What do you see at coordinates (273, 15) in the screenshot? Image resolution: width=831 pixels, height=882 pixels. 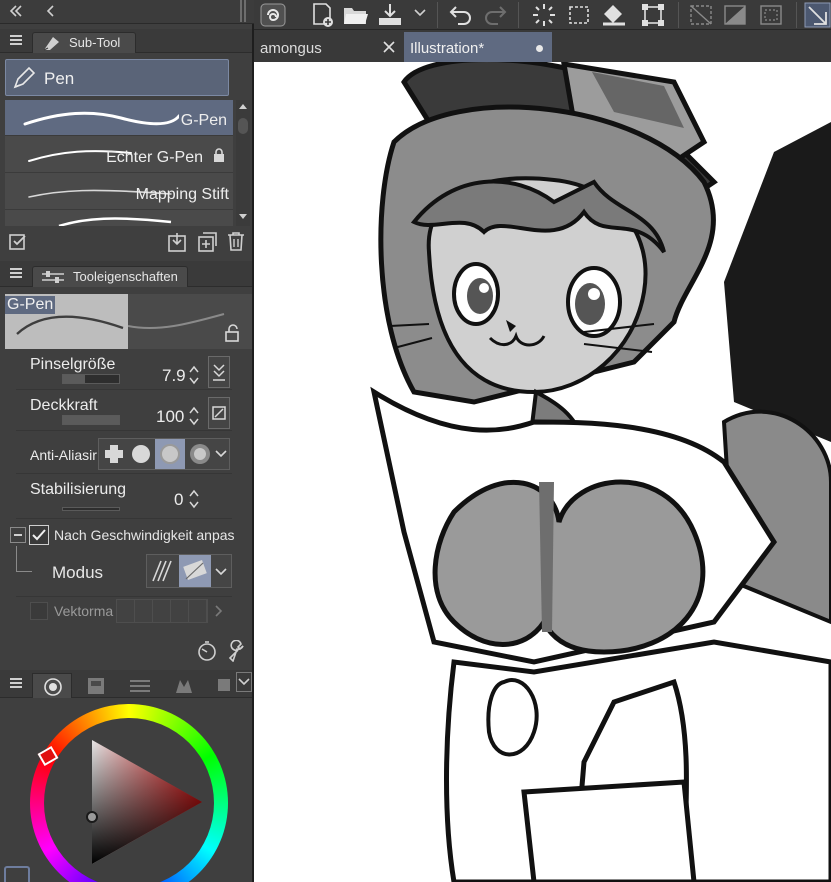 I see `app-logo-icon` at bounding box center [273, 15].